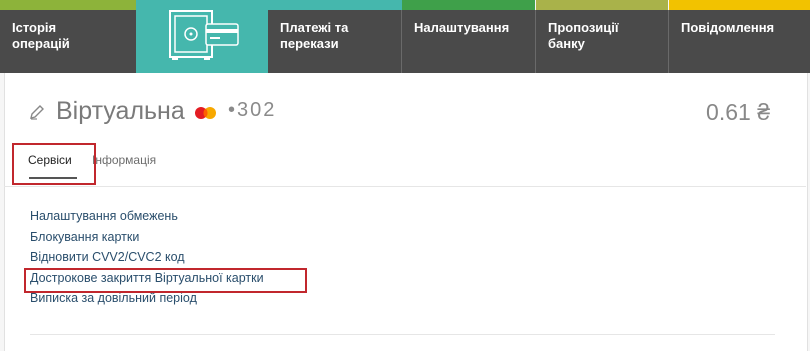  I want to click on tab-messages: Повідомлення, so click(739, 36).